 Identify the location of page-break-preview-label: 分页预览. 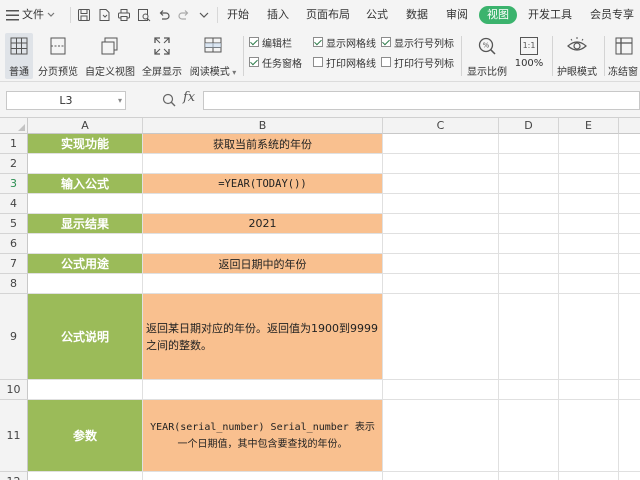
(58, 72).